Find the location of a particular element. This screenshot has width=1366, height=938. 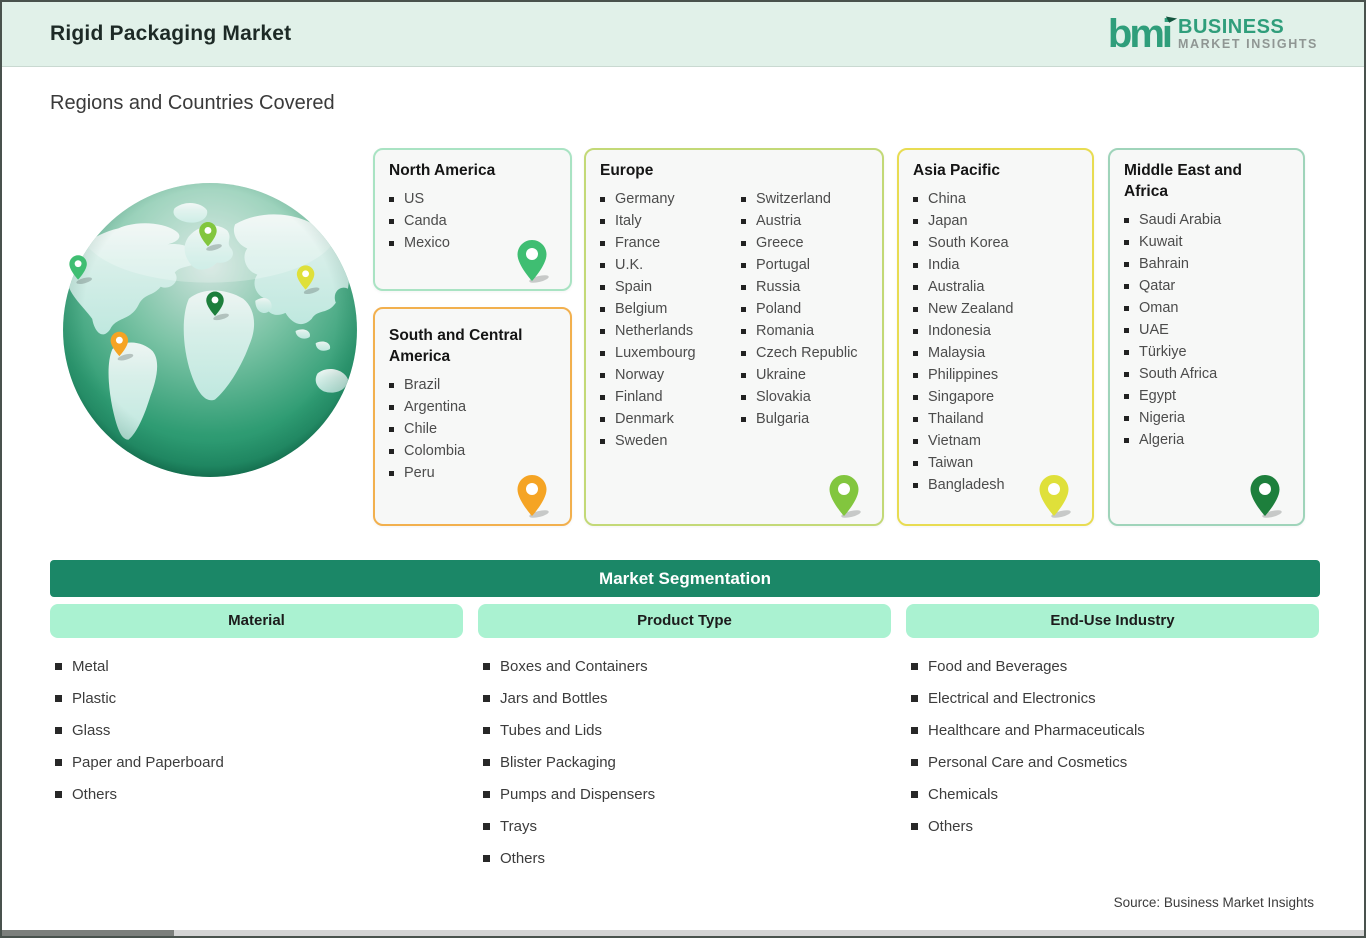

list-item: China is located at coordinates (995, 199).